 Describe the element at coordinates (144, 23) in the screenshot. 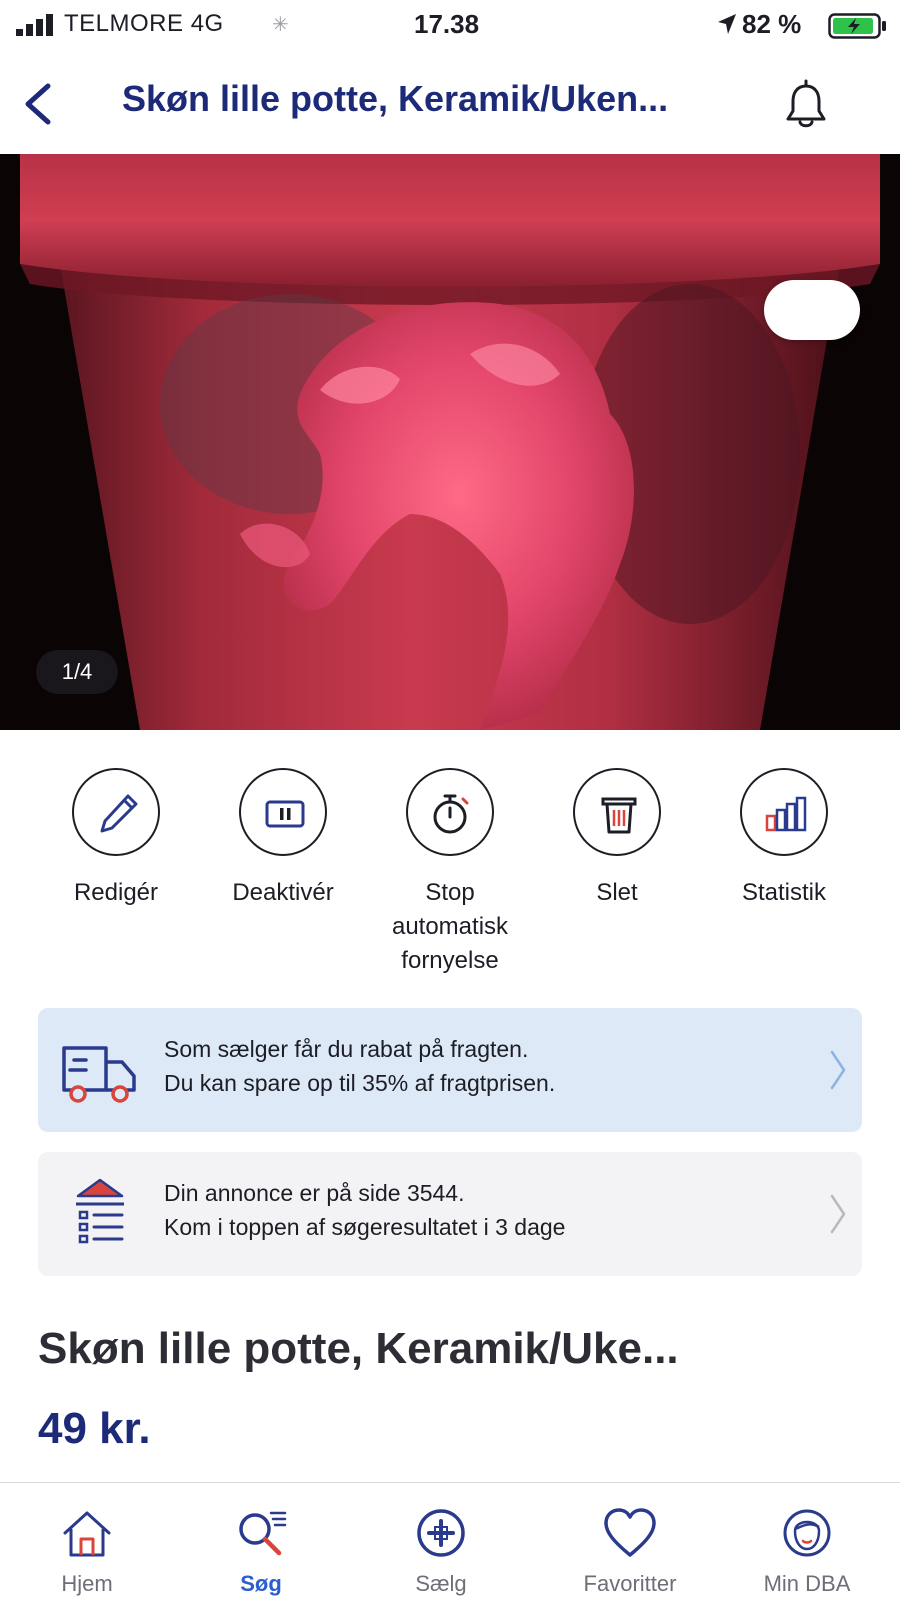

I see `carrier-label: TELMORE 4G` at that location.